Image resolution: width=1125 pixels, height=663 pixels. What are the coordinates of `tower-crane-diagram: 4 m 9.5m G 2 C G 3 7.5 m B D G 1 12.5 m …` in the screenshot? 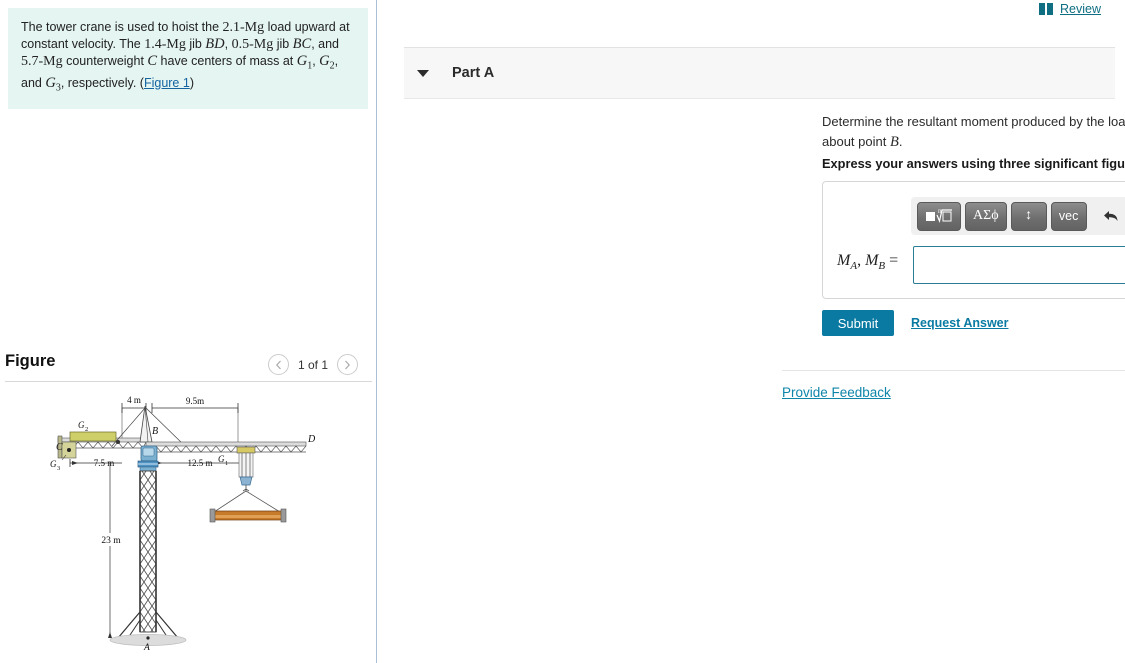 It's located at (183, 524).